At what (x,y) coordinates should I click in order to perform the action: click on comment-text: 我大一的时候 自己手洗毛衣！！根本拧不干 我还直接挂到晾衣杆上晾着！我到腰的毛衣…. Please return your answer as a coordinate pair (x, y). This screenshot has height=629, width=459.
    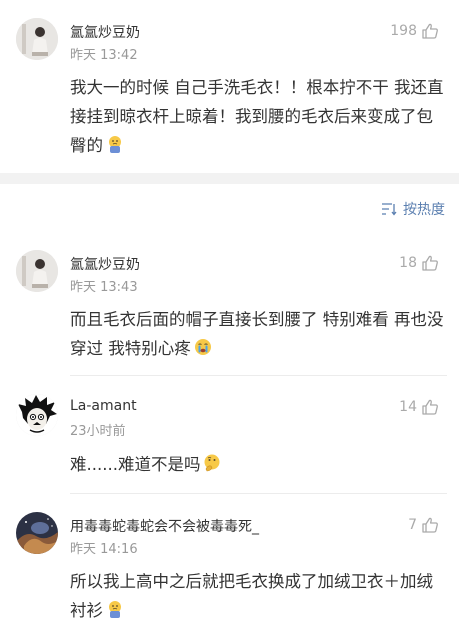
    Looking at the image, I should click on (257, 116).